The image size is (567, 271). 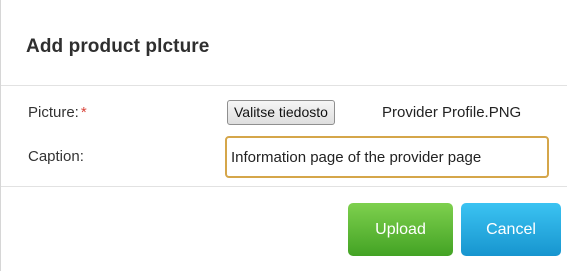 What do you see at coordinates (400, 229) in the screenshot?
I see `upload-button: Upload` at bounding box center [400, 229].